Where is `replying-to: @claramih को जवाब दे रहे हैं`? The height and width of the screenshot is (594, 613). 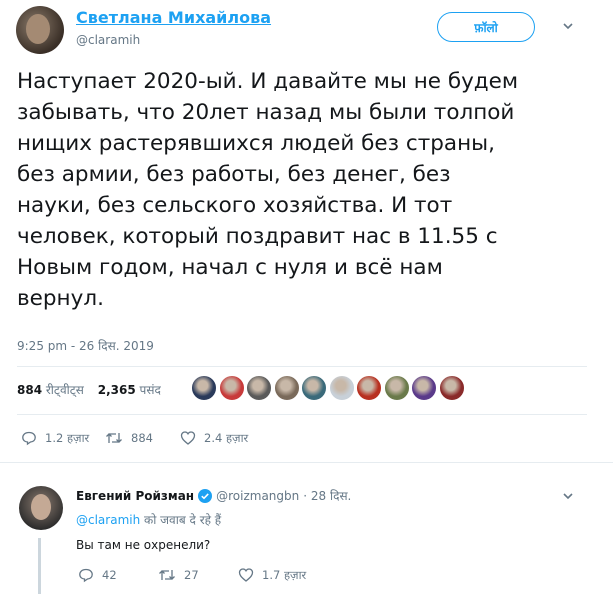
replying-to: @claramih को जवाब दे रहे हैं is located at coordinates (148, 519).